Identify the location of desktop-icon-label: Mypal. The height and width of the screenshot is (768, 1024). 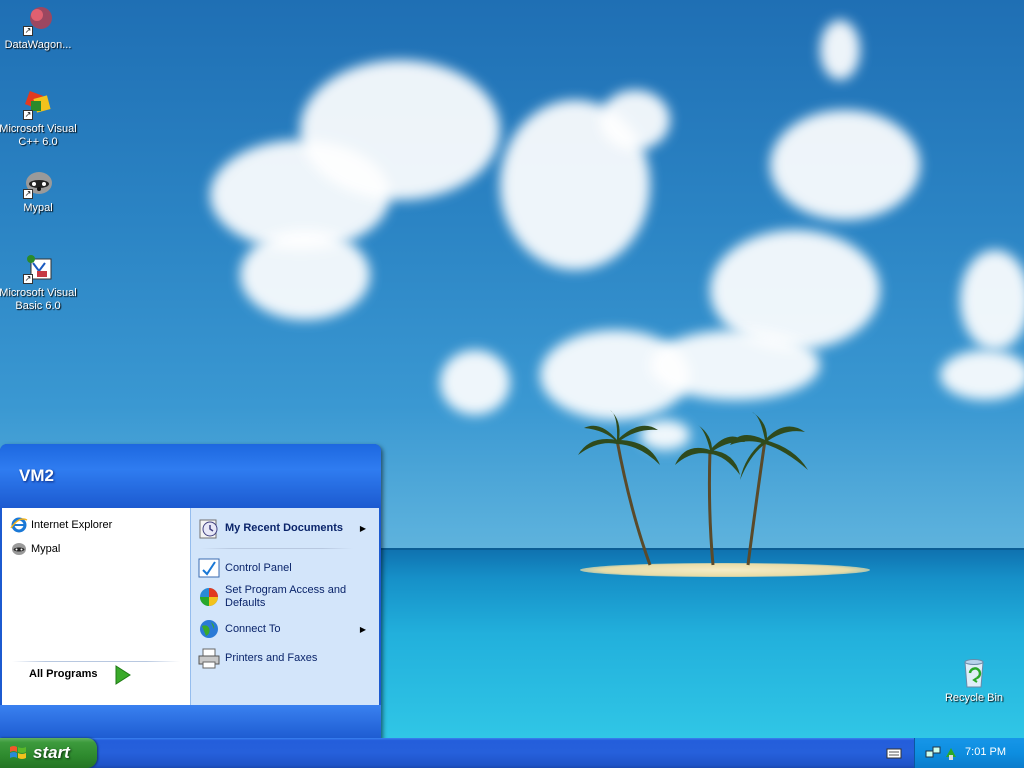
(38, 208).